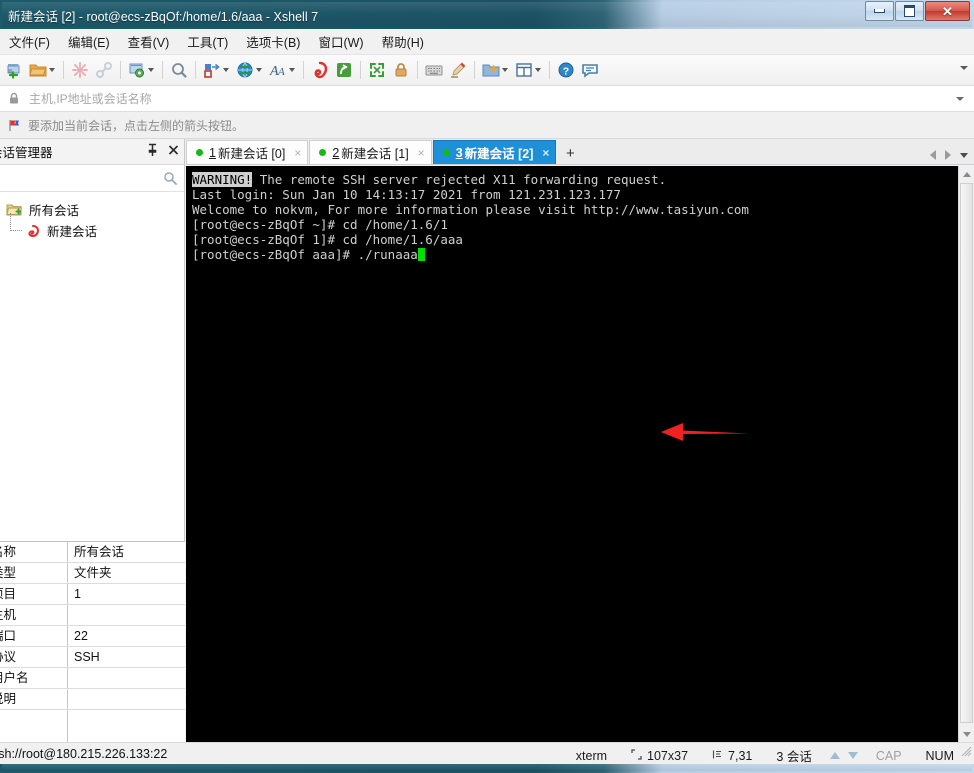  I want to click on address-bar, so click(487, 99).